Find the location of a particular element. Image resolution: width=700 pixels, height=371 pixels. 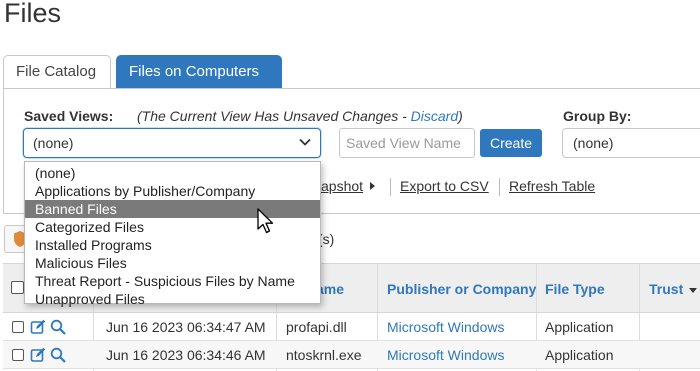

create-button: Create is located at coordinates (511, 143).